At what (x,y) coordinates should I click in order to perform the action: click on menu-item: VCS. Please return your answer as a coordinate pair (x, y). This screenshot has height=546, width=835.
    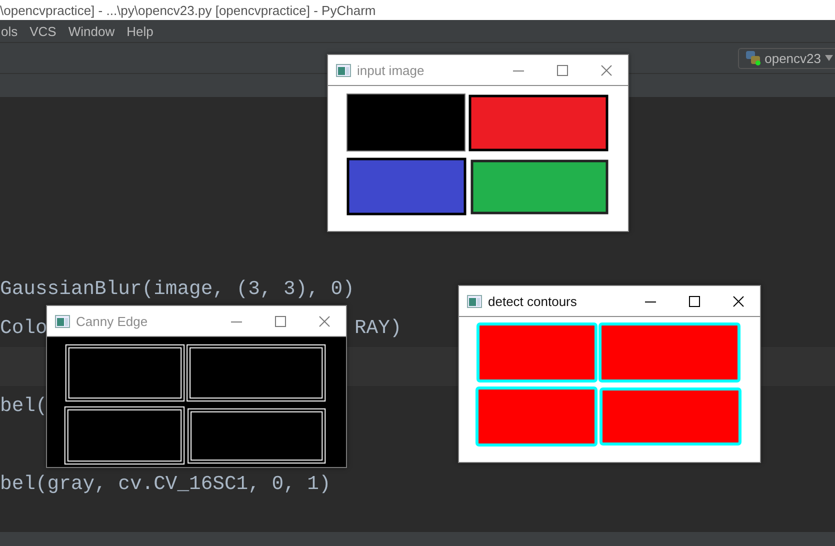
    Looking at the image, I should click on (43, 31).